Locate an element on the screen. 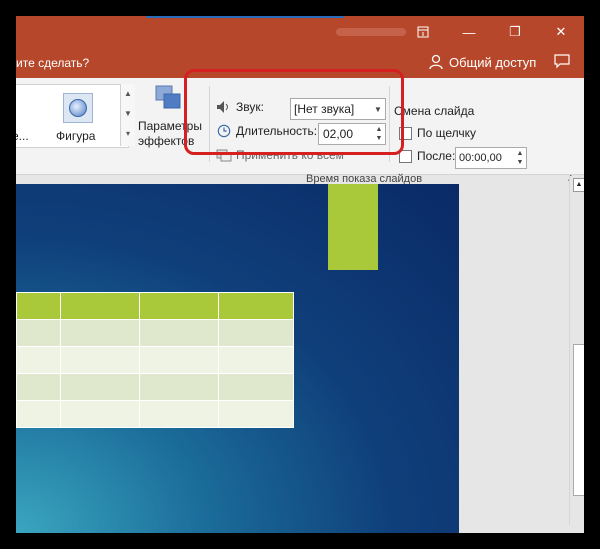 This screenshot has height=549, width=600. on-click-checkbox: По щелчку is located at coordinates (437, 133).